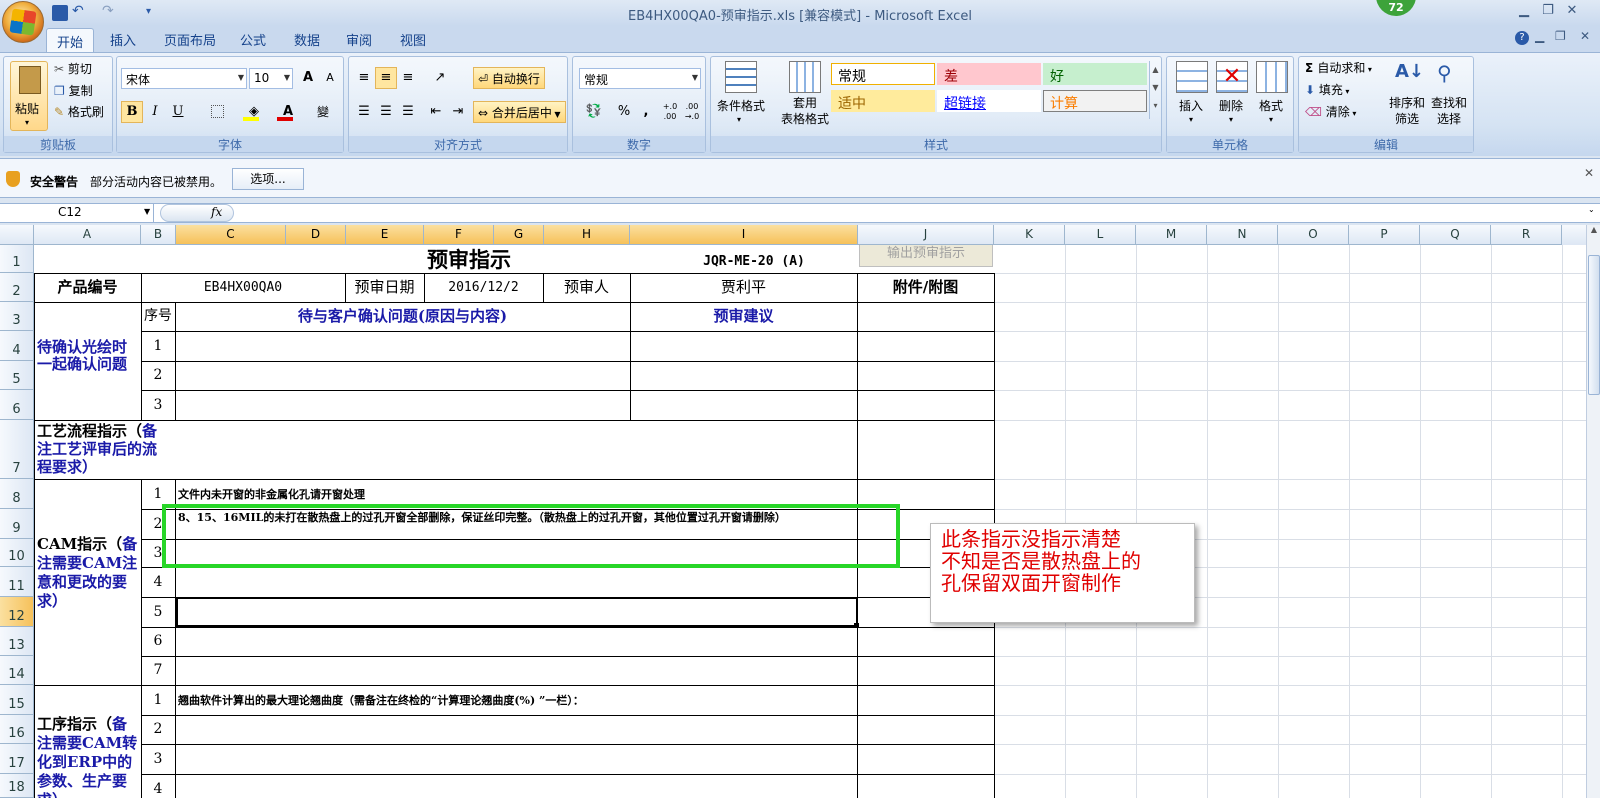  What do you see at coordinates (1330, 111) in the screenshot?
I see `clear-button: ⌫ 清除 ▾` at bounding box center [1330, 111].